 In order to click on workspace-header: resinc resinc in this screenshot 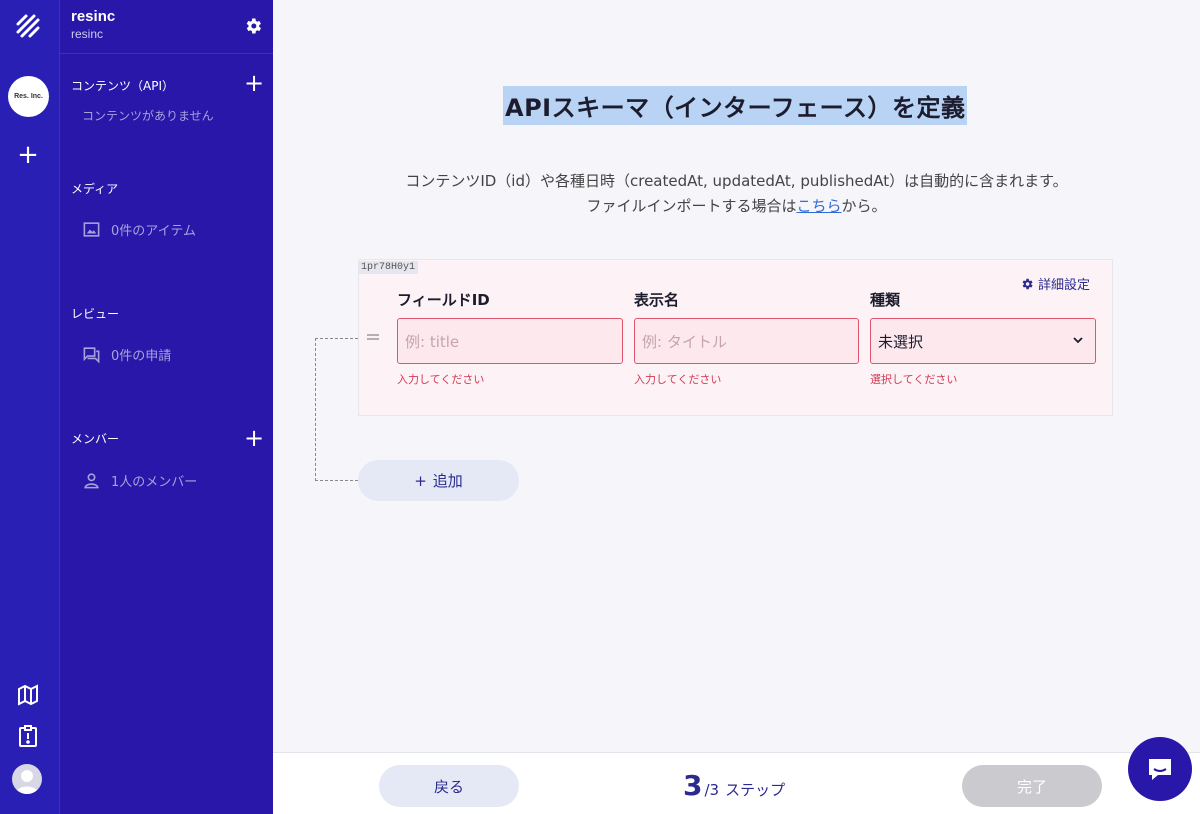, I will do `click(93, 24)`.